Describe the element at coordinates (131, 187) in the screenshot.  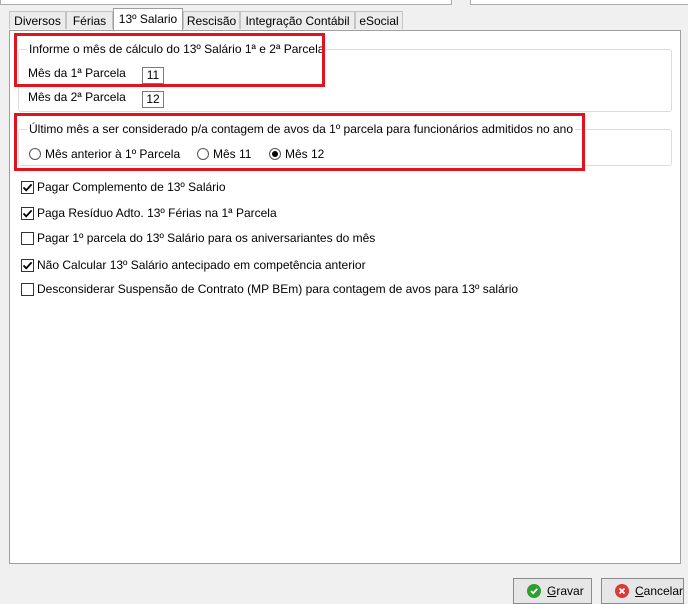
I see `chk-pagar-complemento-label: Pagar Complemento de 13º Salário` at that location.